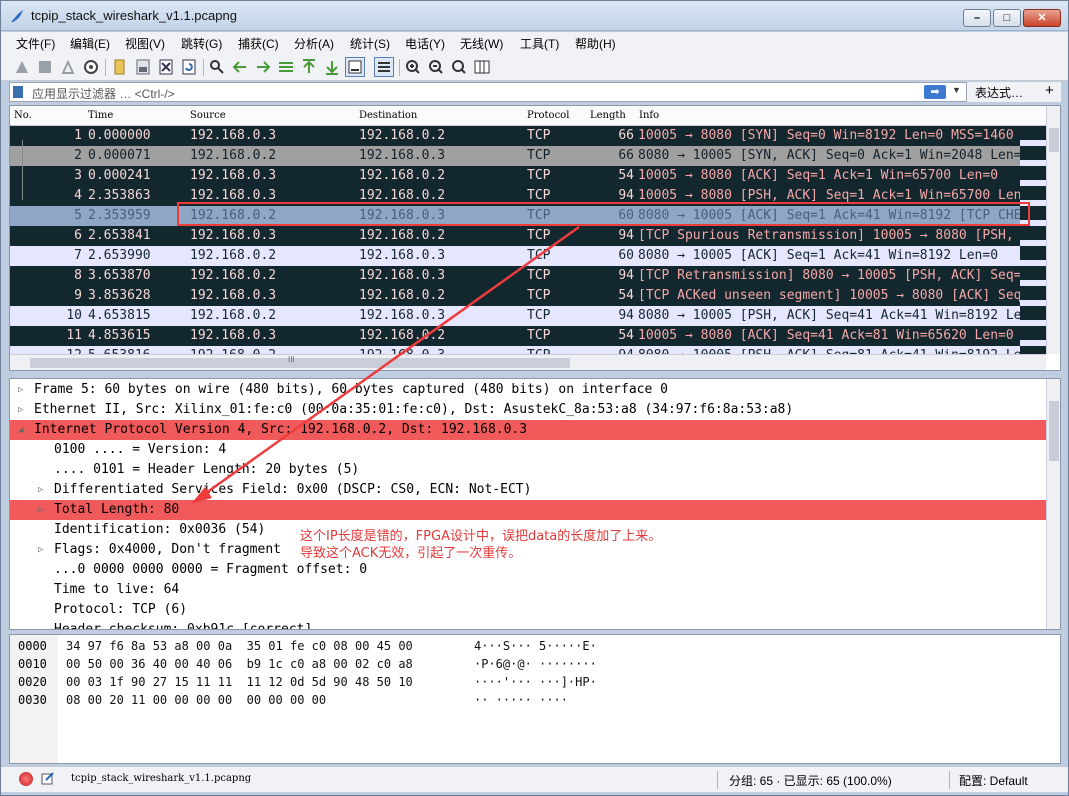 This screenshot has height=796, width=1069. Describe the element at coordinates (459, 67) in the screenshot. I see `normal-size-icon` at that location.